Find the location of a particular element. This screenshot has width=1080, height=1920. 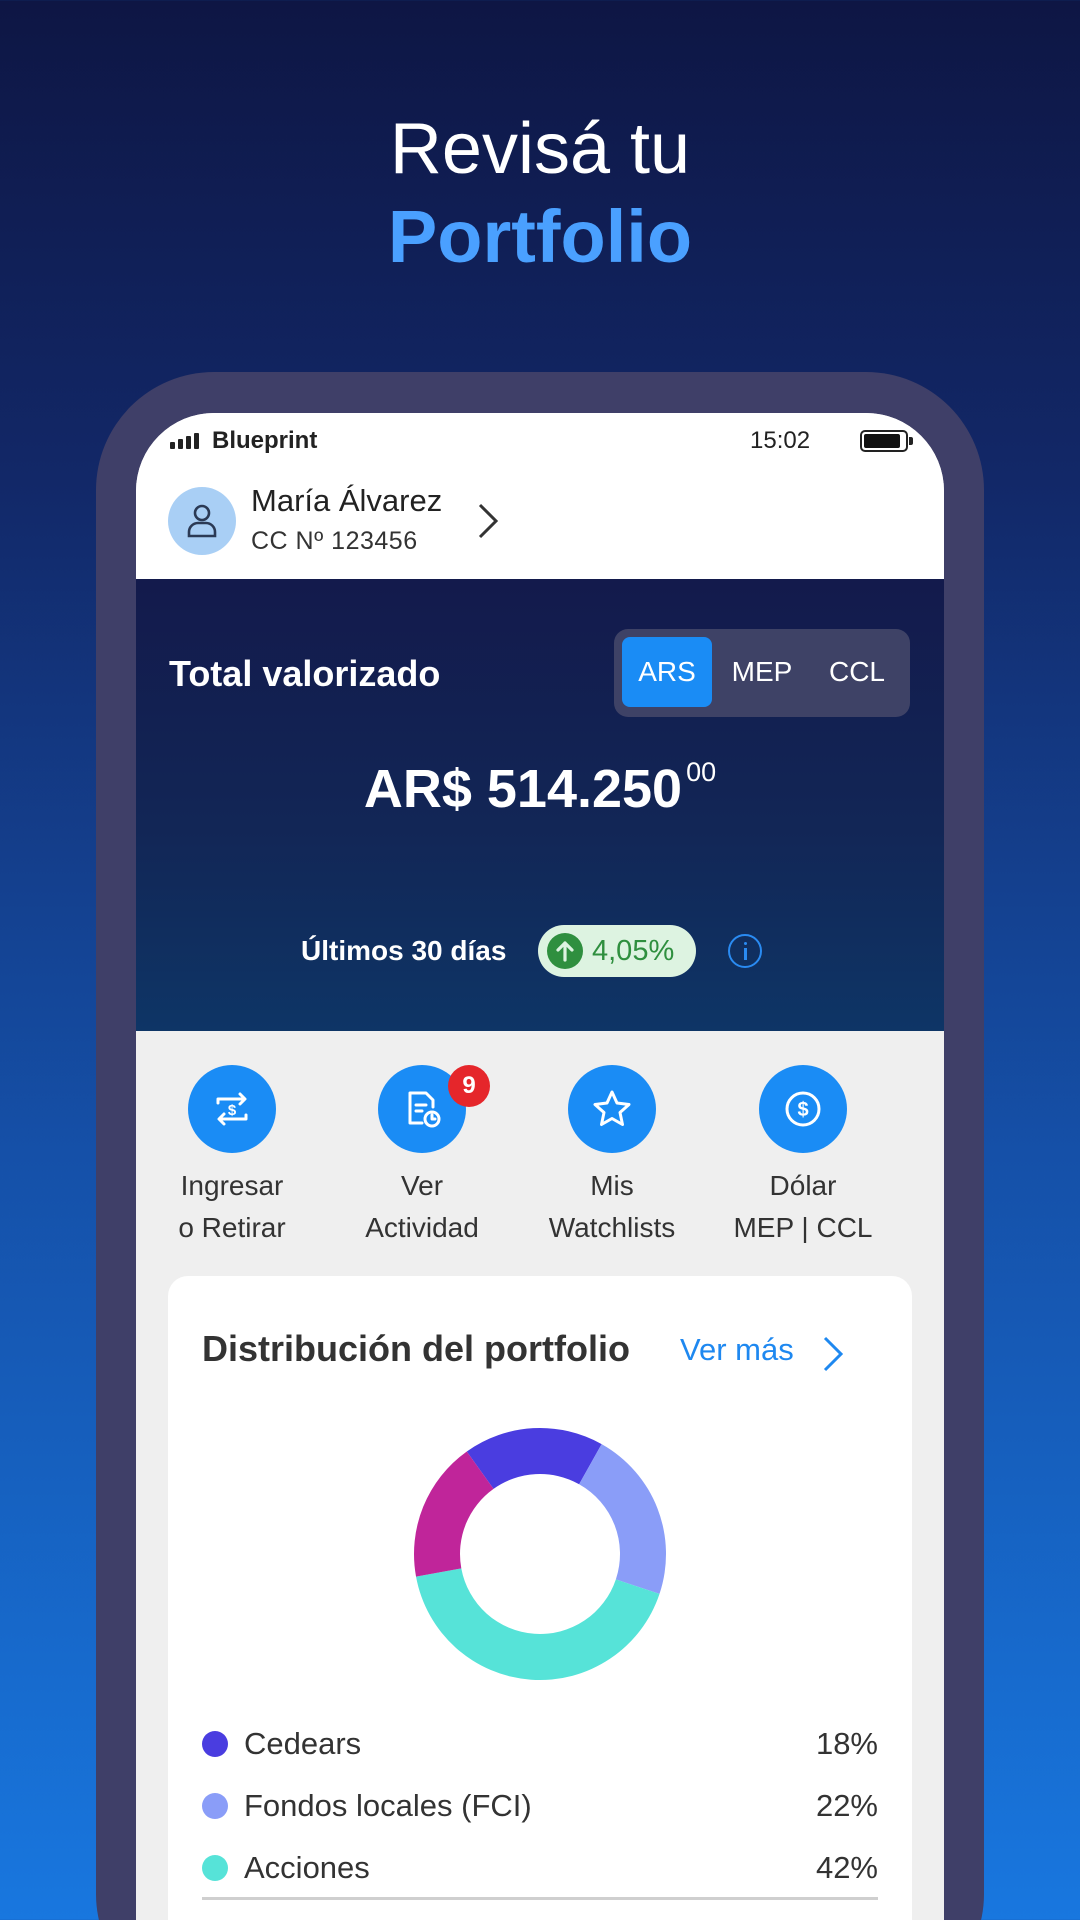

legend-label: Fondos locales (FCI) is located at coordinates (388, 1805).